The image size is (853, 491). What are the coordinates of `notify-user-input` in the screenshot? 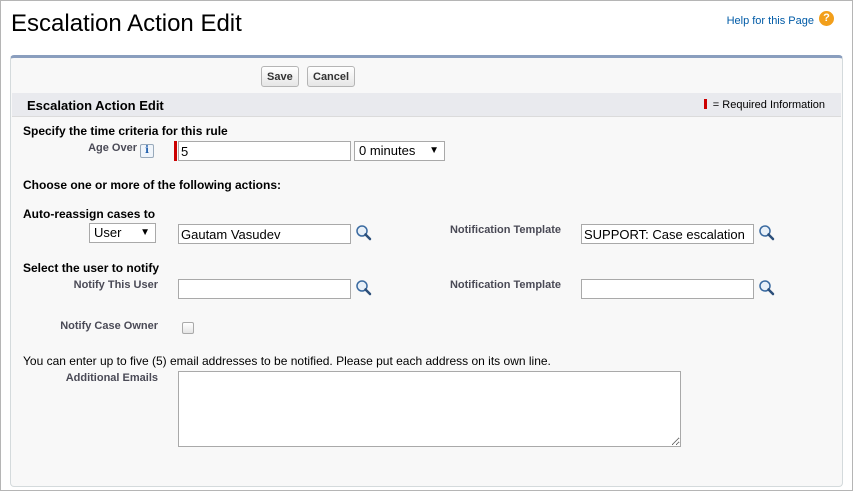 It's located at (264, 289).